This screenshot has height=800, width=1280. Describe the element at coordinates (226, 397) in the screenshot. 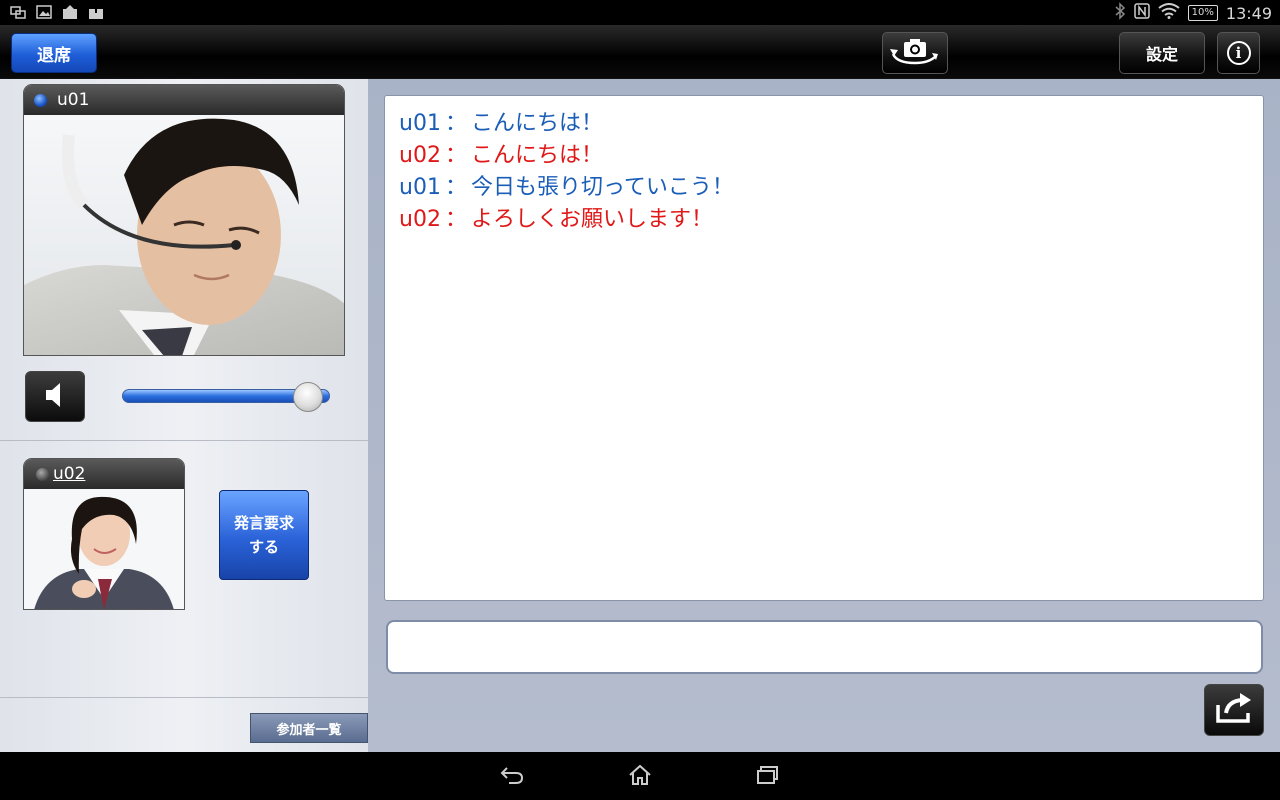

I see `volume-slider` at that location.